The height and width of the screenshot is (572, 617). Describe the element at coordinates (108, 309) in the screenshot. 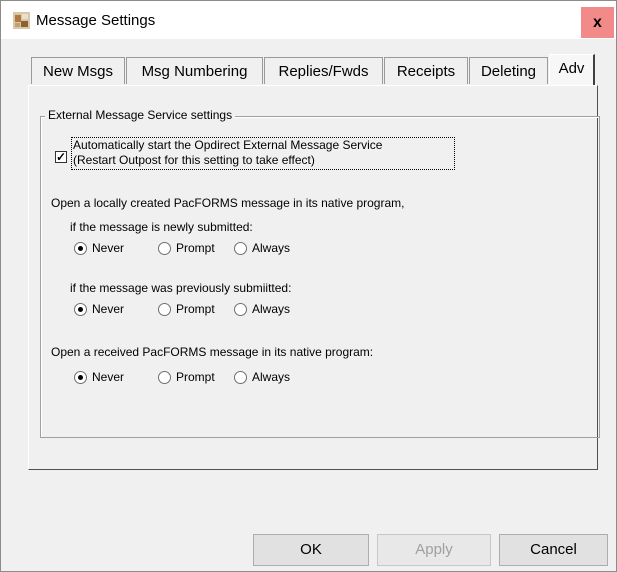

I see `prev-never-label: Never` at that location.